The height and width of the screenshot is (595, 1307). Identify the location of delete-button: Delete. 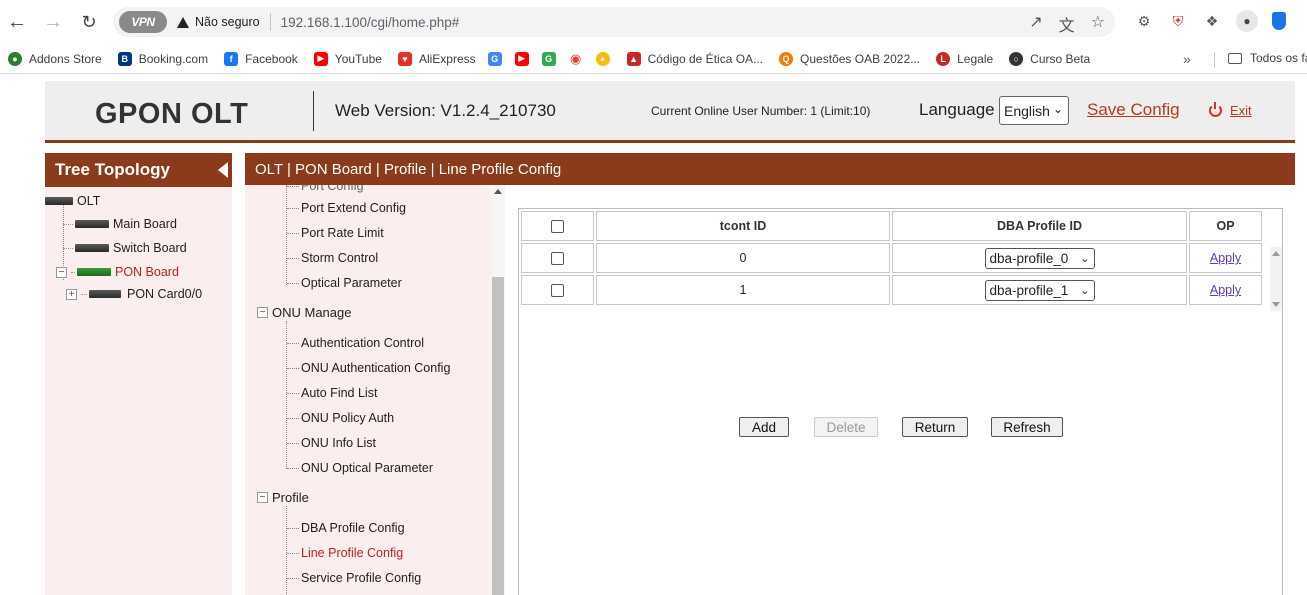
(846, 427).